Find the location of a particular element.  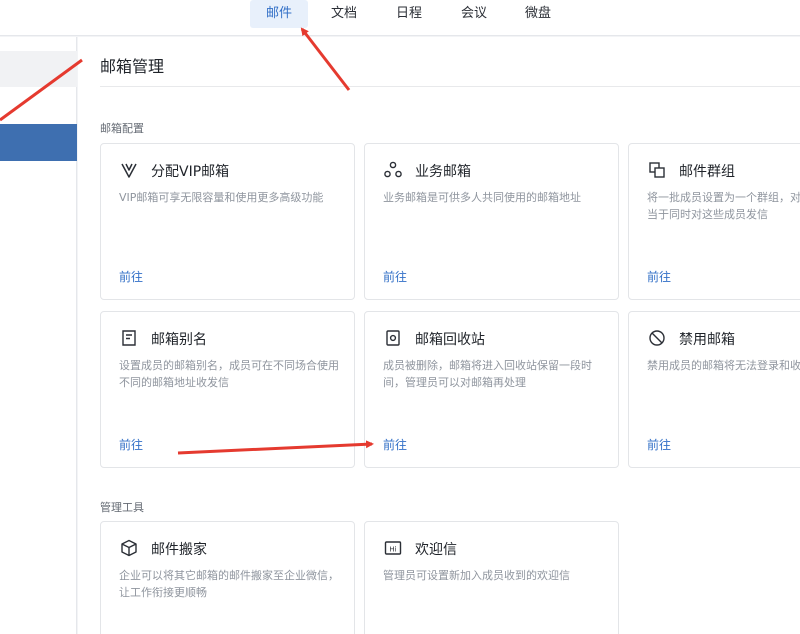

card-mail-migration: 邮件搬家 企业可以将其它邮箱的邮件搬家至企业微信，让工作衔接更顺畅 is located at coordinates (227, 577).